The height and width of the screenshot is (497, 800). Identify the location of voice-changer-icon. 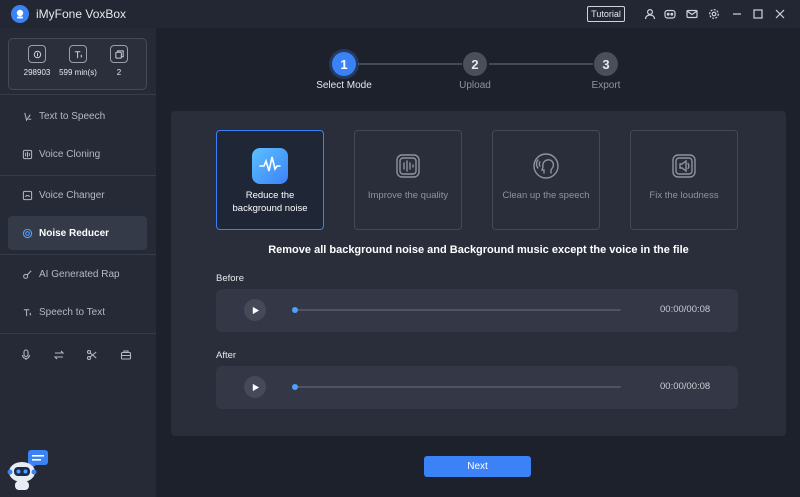
(27, 195).